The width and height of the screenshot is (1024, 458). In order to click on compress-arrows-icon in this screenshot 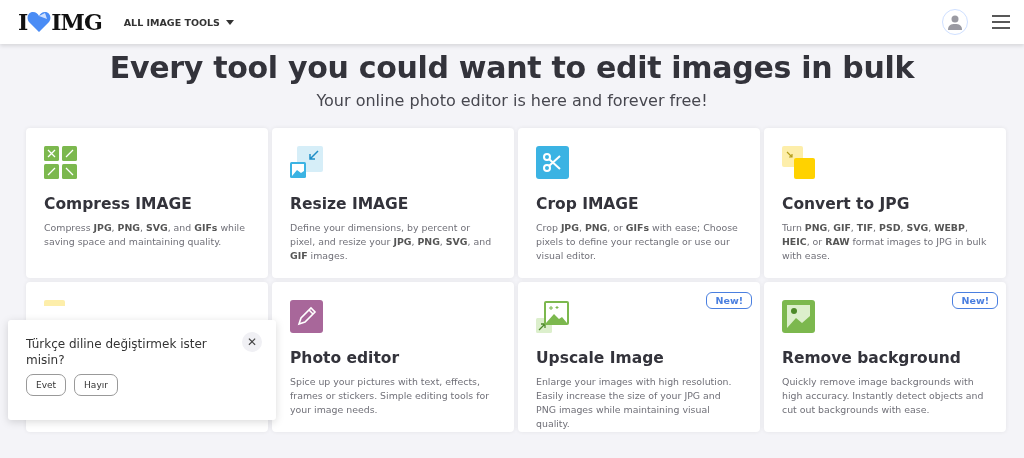, I will do `click(60, 162)`.